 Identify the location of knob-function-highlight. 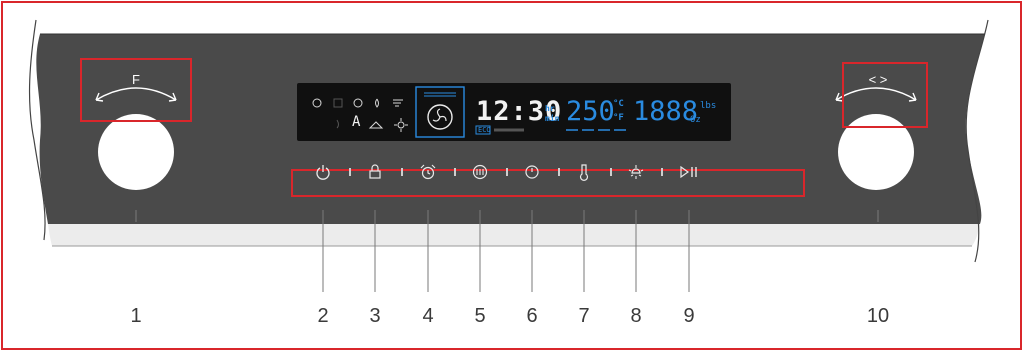
(136, 90).